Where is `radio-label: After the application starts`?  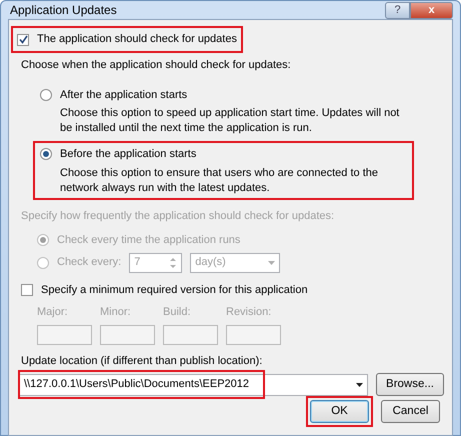 radio-label: After the application starts is located at coordinates (124, 95).